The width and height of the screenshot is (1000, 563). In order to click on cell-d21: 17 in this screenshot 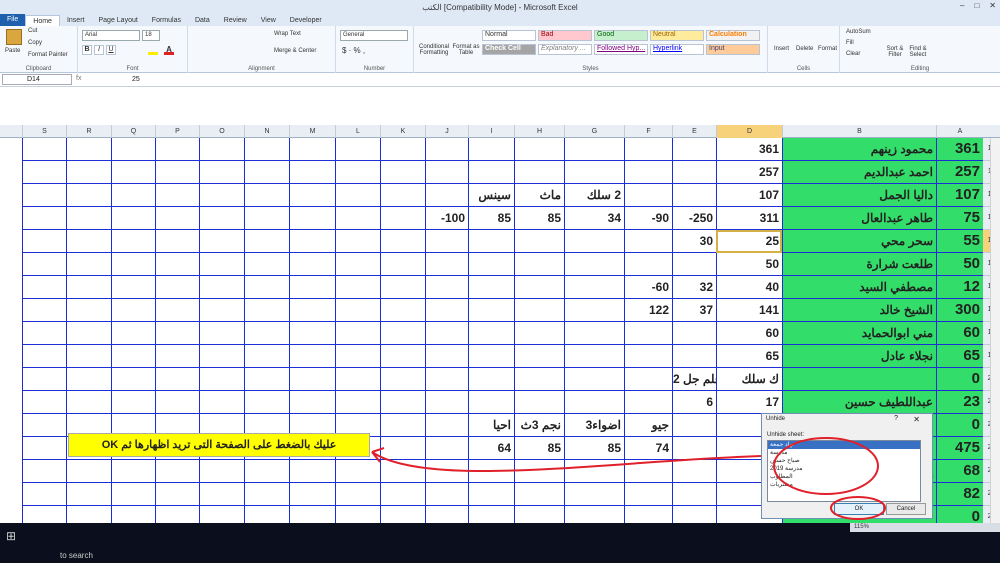, I will do `click(749, 402)`.